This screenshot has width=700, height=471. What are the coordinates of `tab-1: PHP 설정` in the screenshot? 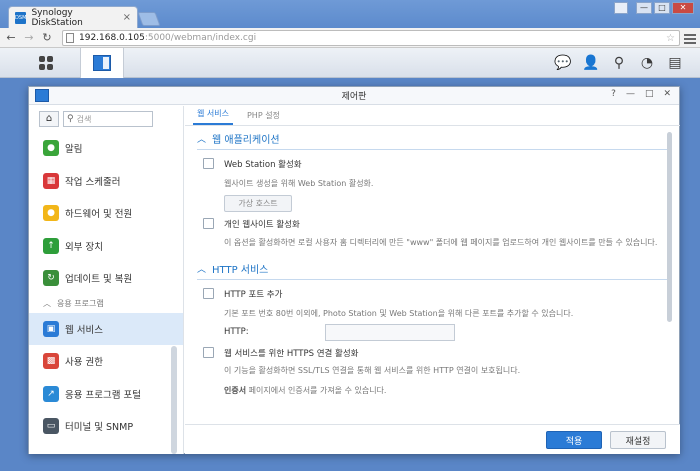 It's located at (263, 117).